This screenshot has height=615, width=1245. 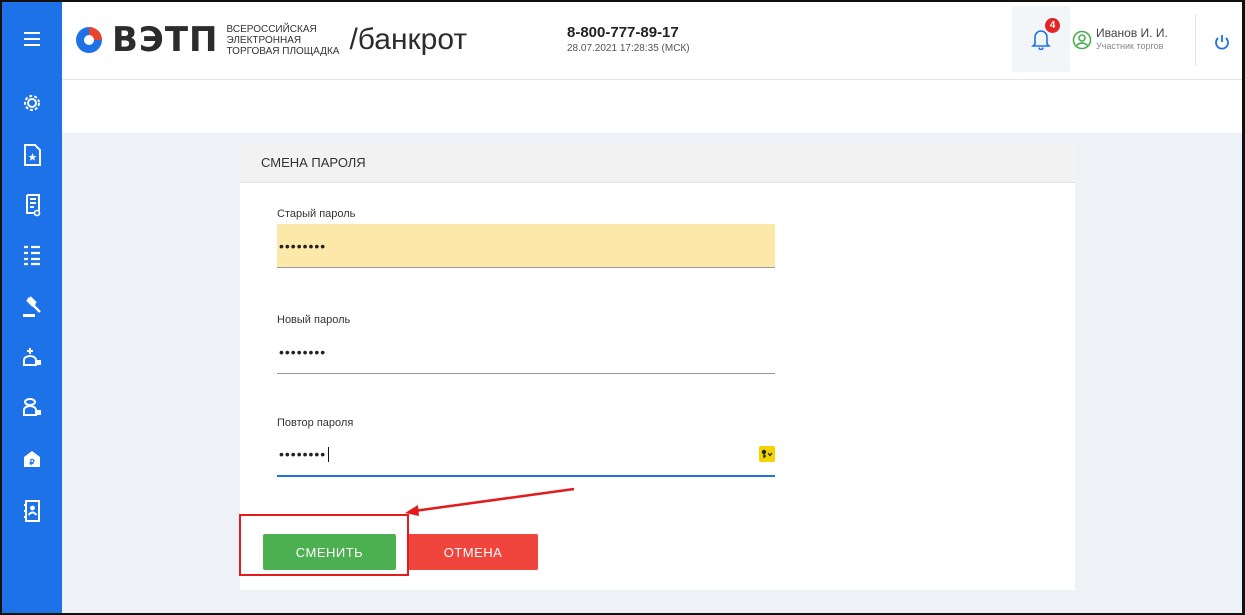 What do you see at coordinates (1041, 39) in the screenshot?
I see `notifications-button: 4` at bounding box center [1041, 39].